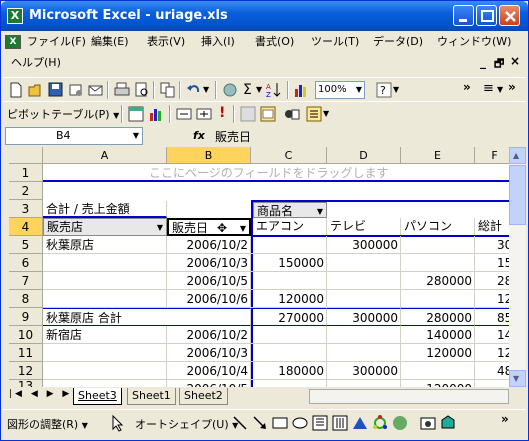  Describe the element at coordinates (314, 114) in the screenshot. I see `field-list-icon` at that location.